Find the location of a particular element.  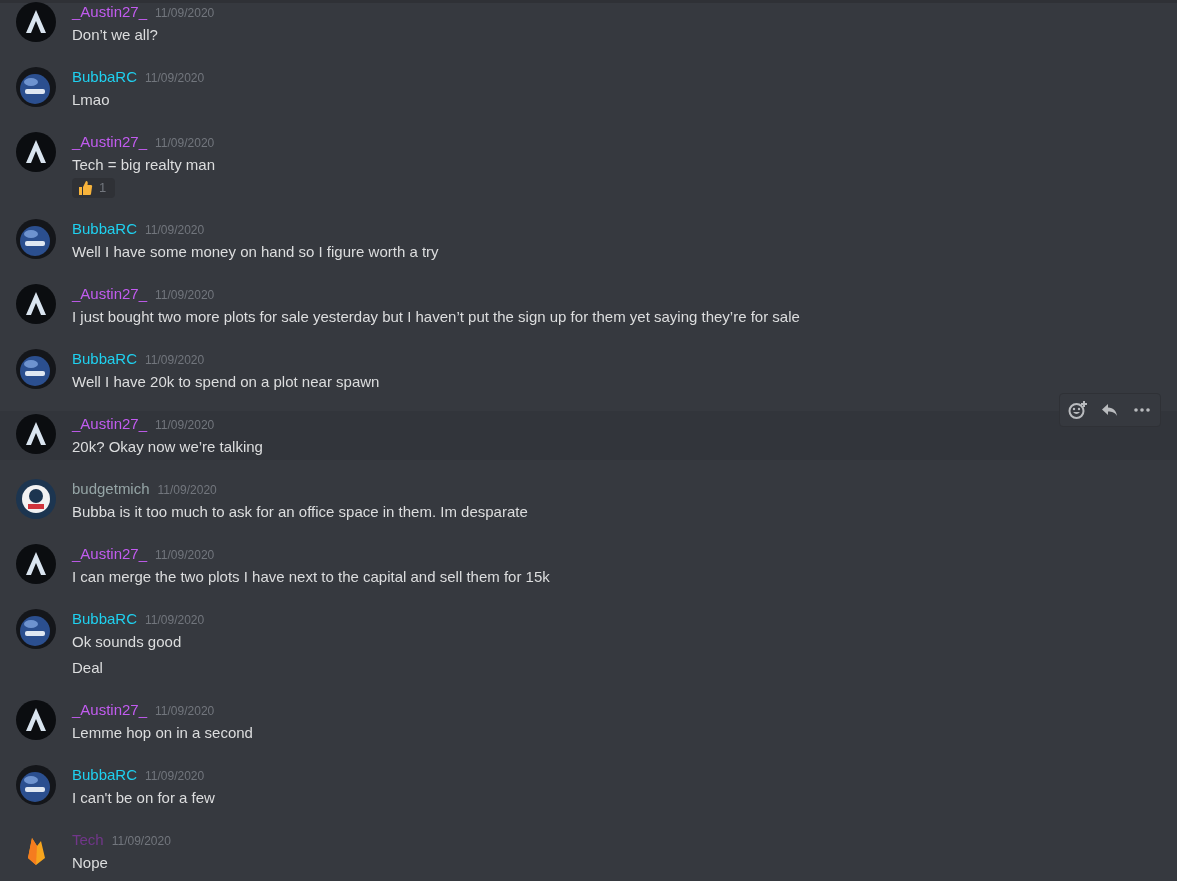

message-text: Lemme hop on in a second is located at coordinates (162, 733).